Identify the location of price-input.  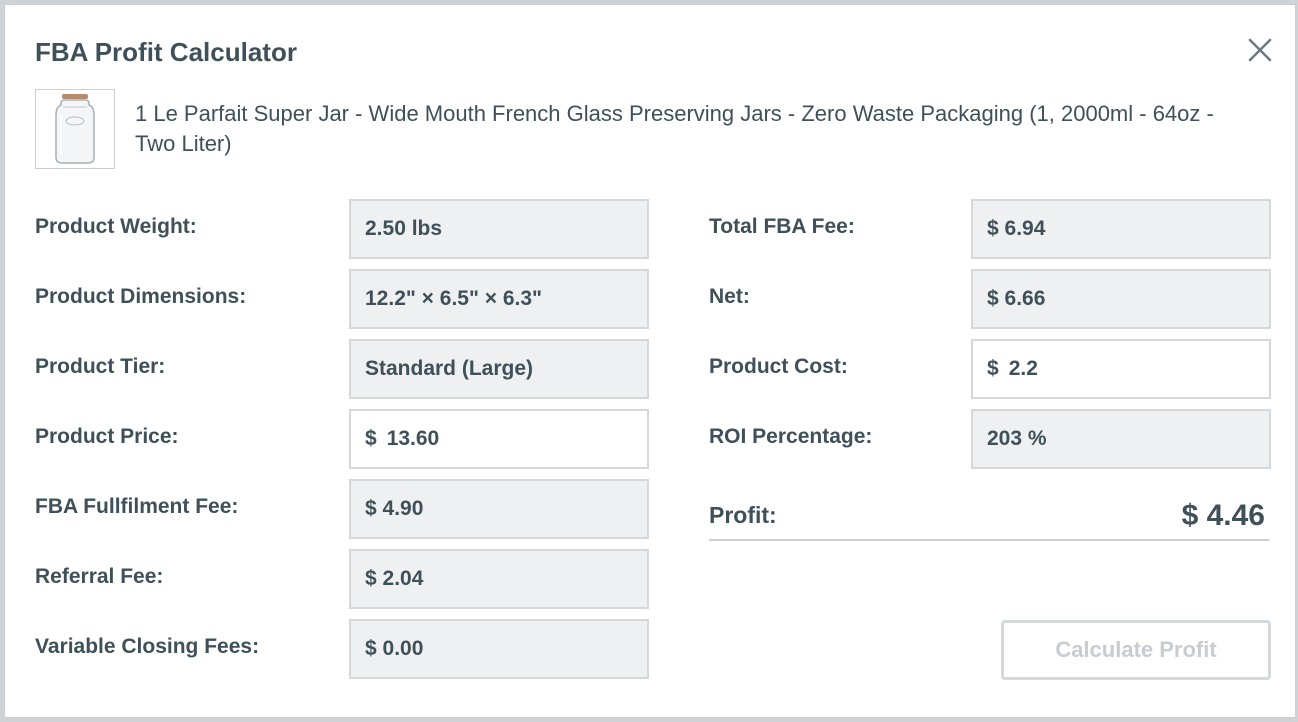
(501, 439).